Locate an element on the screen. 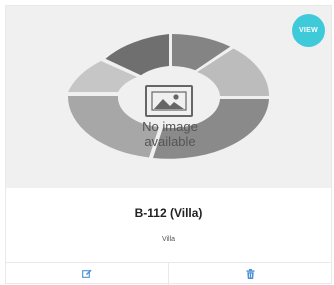  image-icon is located at coordinates (169, 101).